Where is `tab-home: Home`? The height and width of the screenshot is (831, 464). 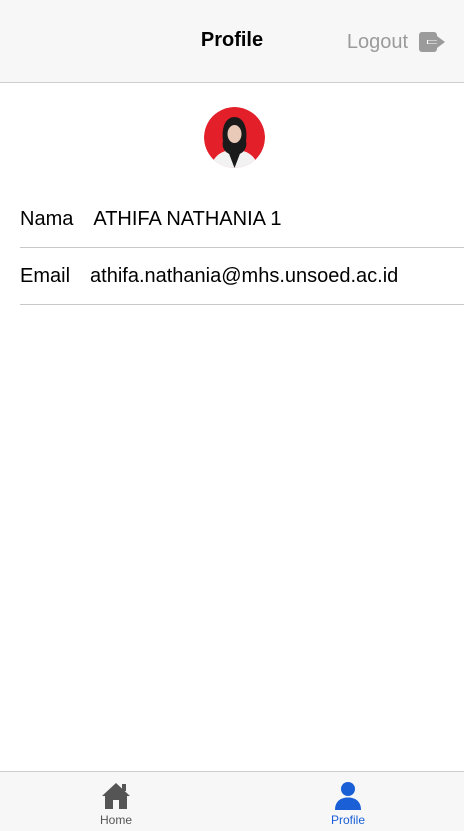 tab-home: Home is located at coordinates (116, 801).